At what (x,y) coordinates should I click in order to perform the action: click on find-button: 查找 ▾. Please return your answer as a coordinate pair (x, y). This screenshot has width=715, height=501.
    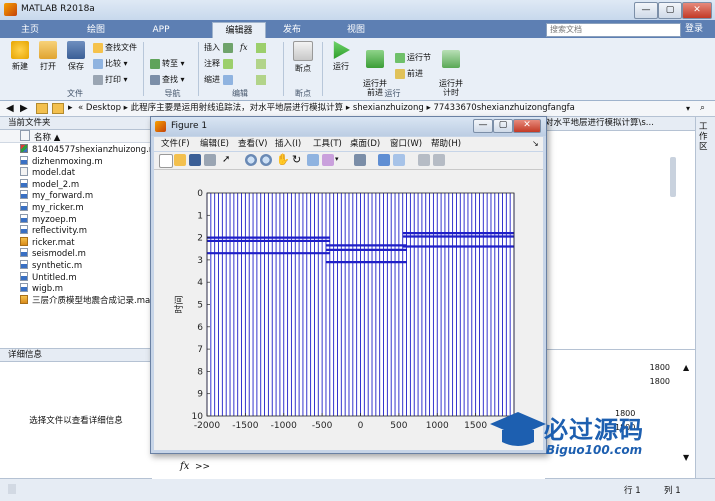
    Looking at the image, I should click on (167, 80).